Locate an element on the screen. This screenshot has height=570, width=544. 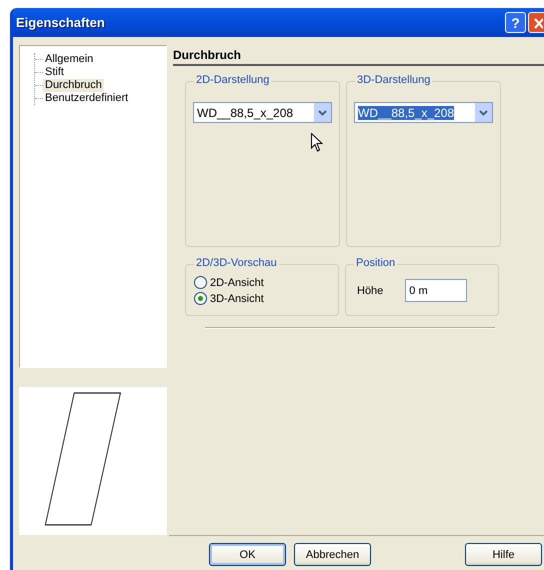
help-button: ? is located at coordinates (515, 22).